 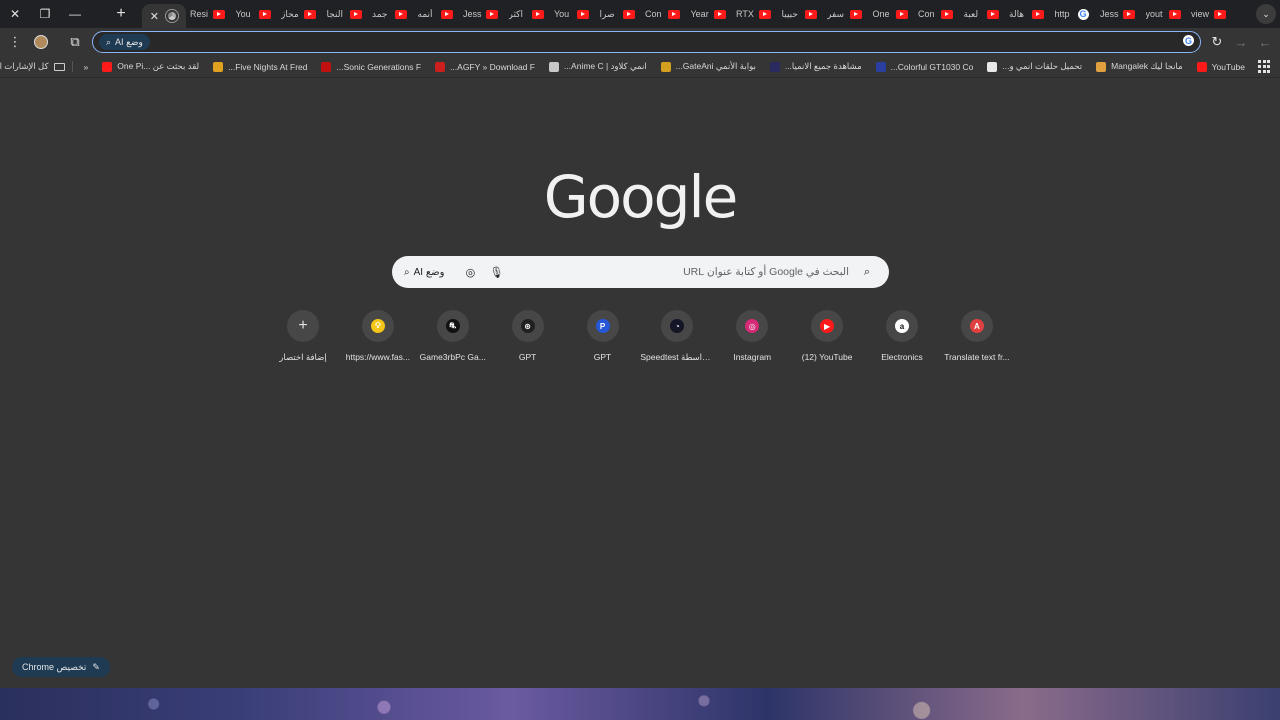 I want to click on tab: اكثر, so click(x=528, y=14).